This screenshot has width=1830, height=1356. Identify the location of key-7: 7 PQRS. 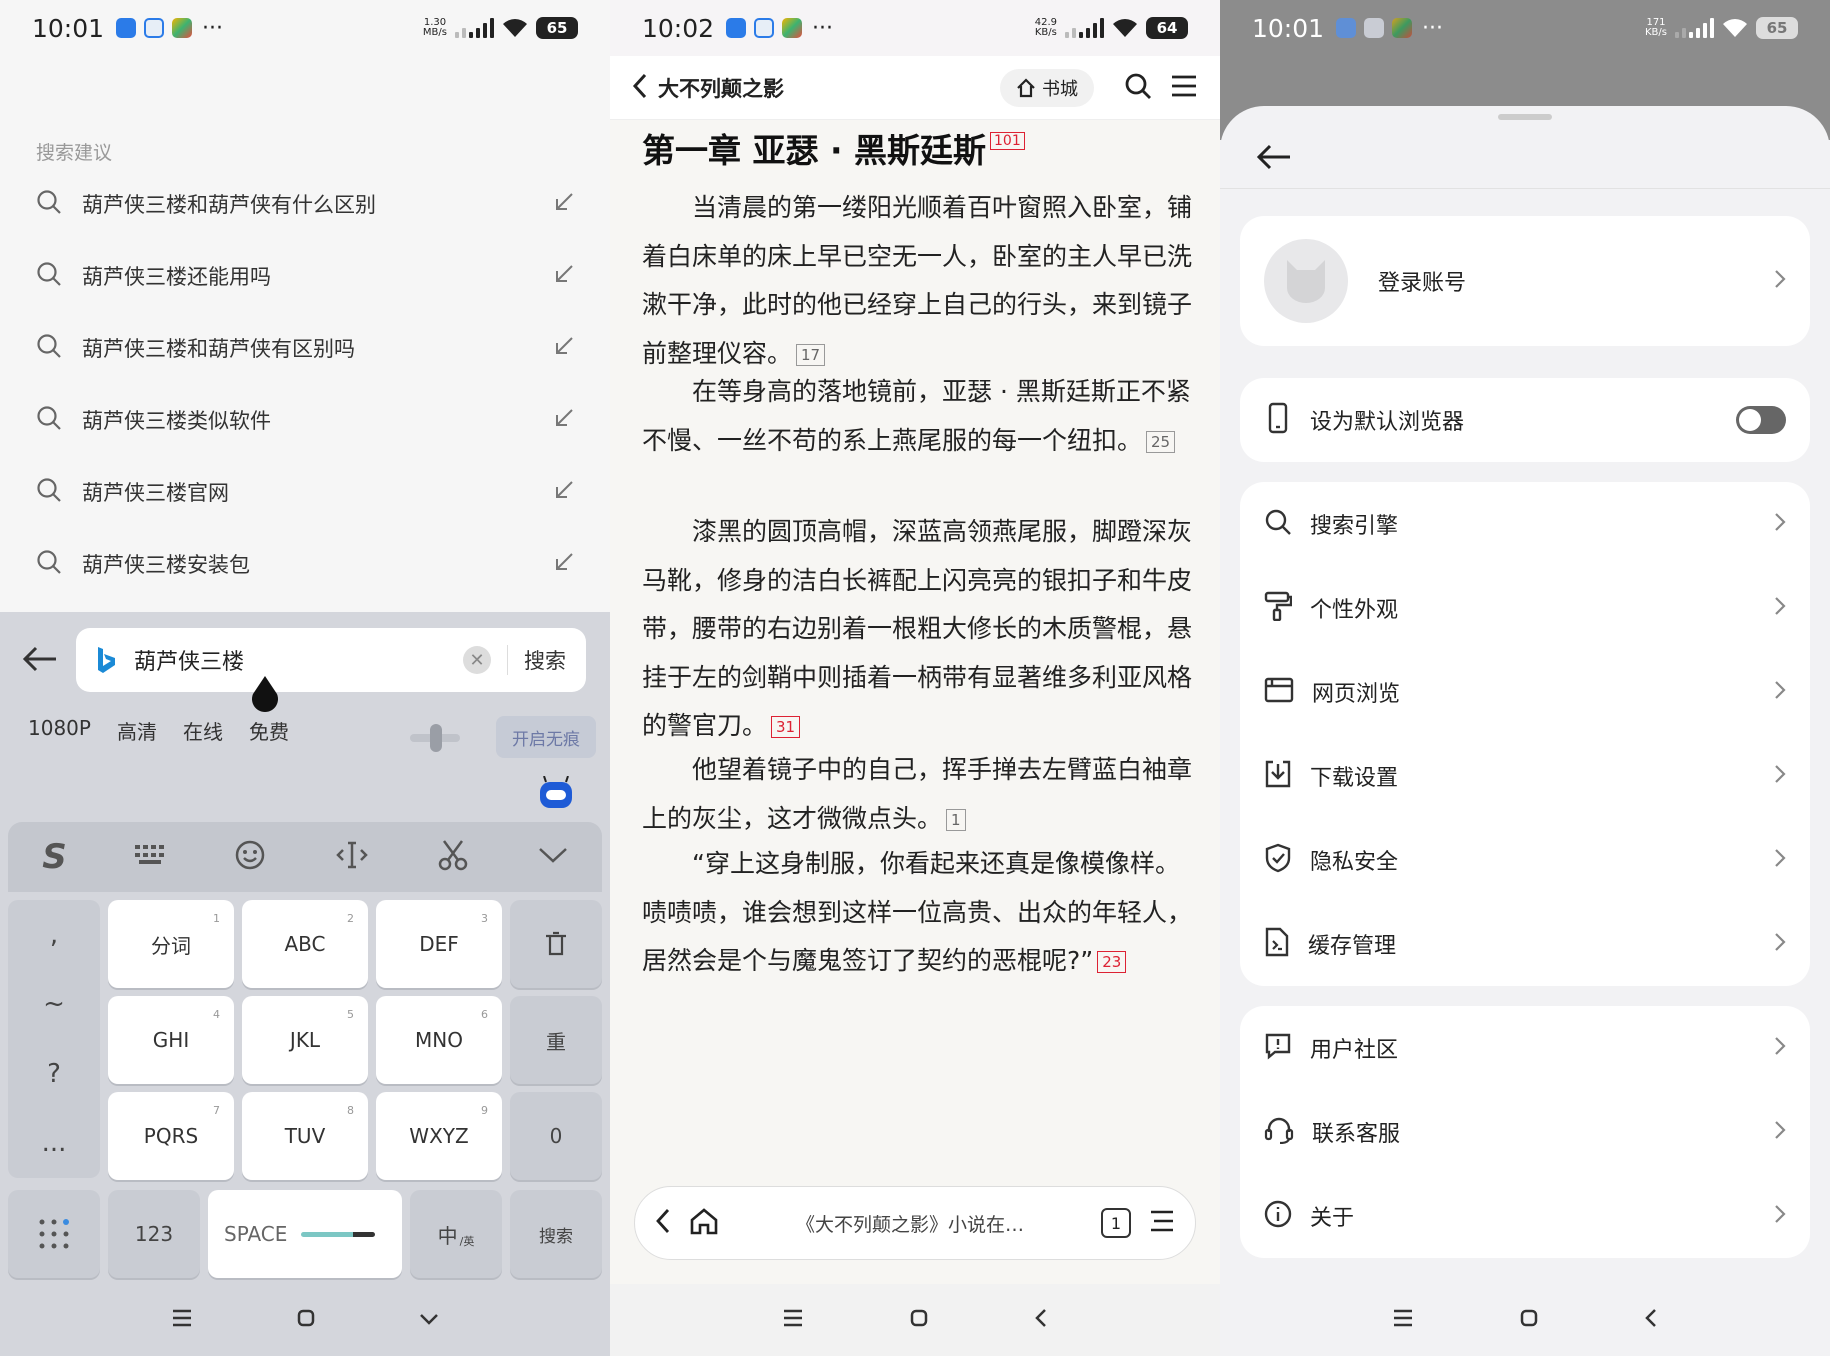
(171, 1136).